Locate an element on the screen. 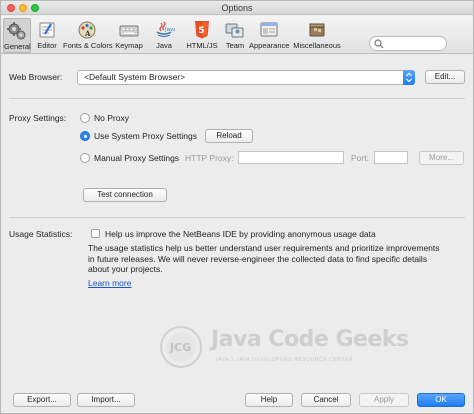 The image size is (474, 414). usage-statistics-checkbox is located at coordinates (95, 233).